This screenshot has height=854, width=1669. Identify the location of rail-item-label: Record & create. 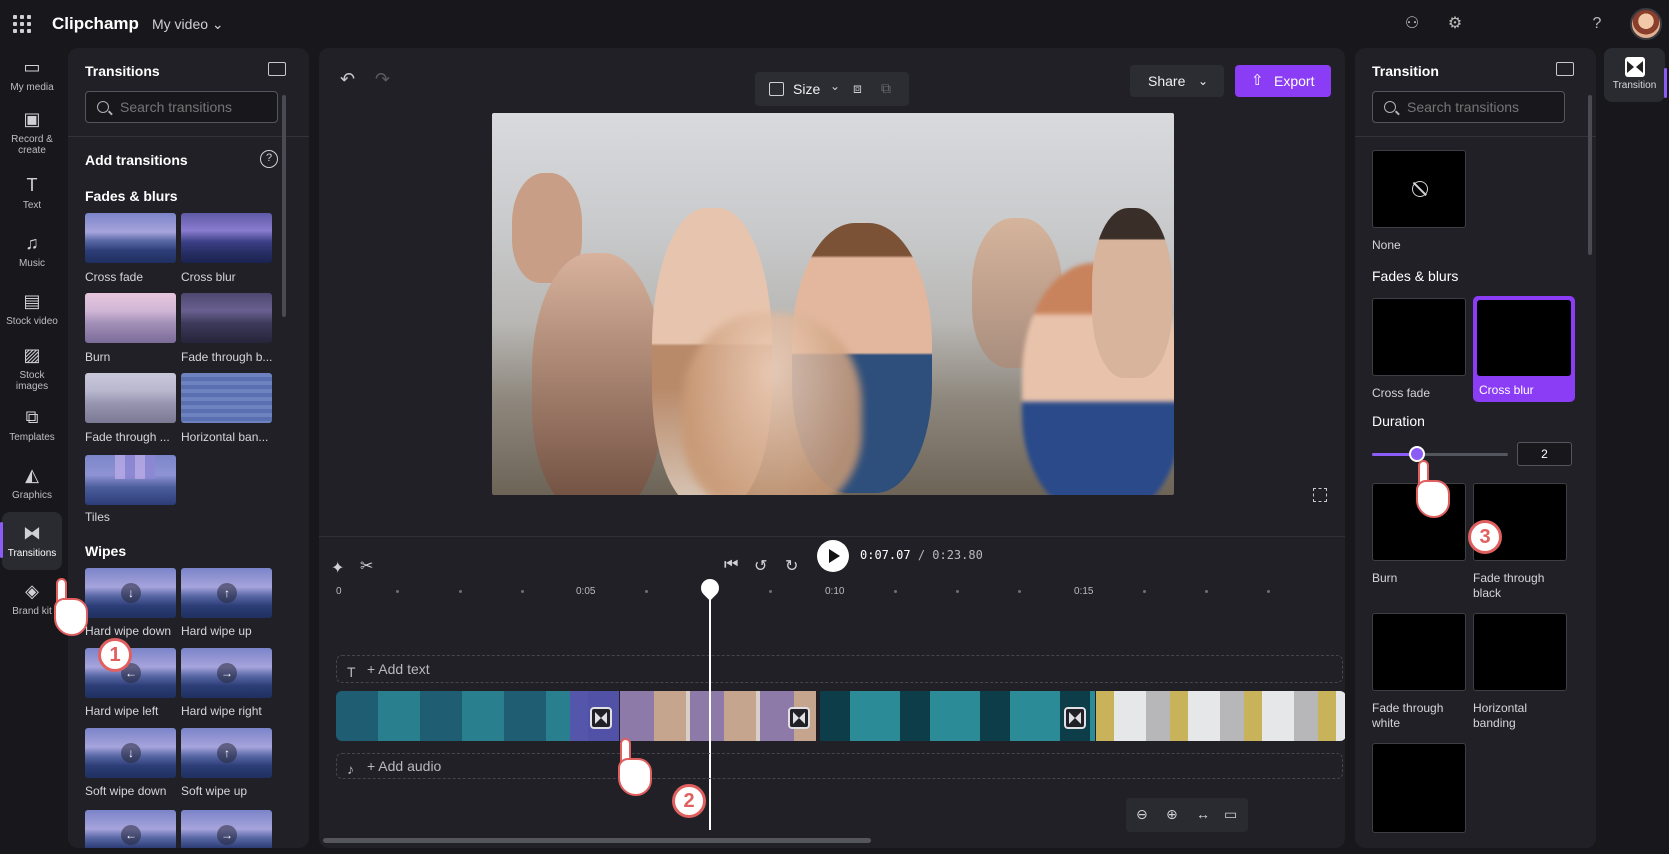
(32, 145).